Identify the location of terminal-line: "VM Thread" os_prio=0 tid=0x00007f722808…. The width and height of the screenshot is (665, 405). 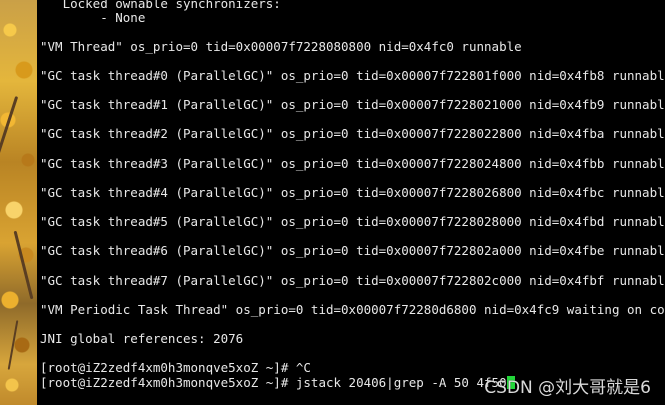
(281, 46).